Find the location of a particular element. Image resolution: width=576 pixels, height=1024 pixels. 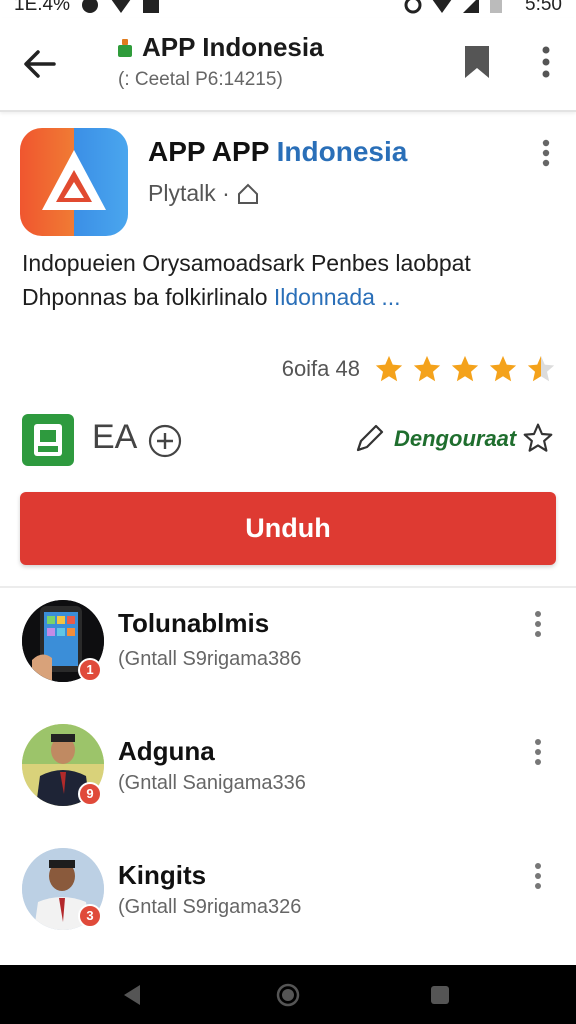

page-subtitle: (: Ceetal P6:14215) is located at coordinates (200, 79).